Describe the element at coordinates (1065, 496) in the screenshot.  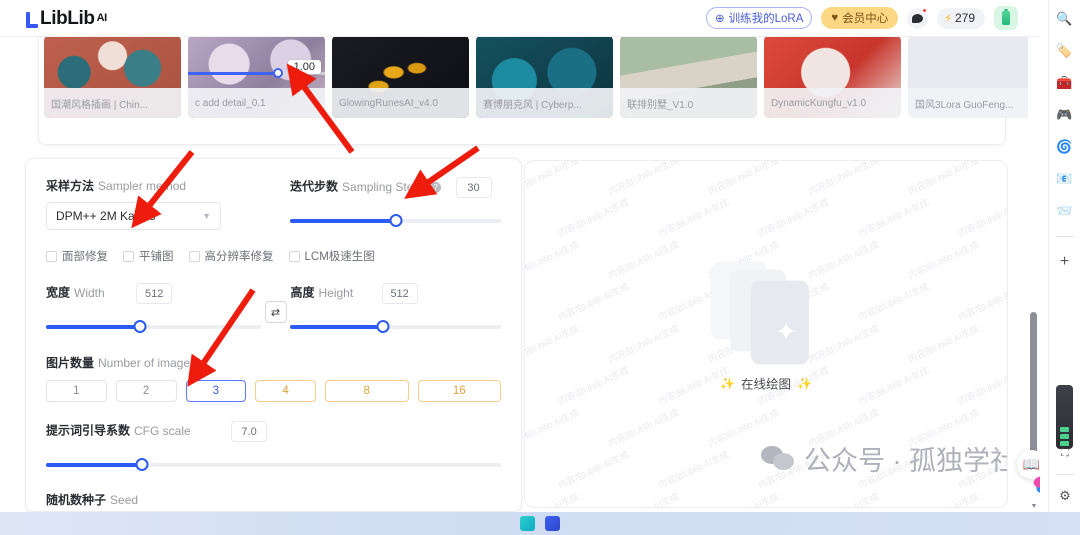
I see `gear-icon: ⚙` at that location.